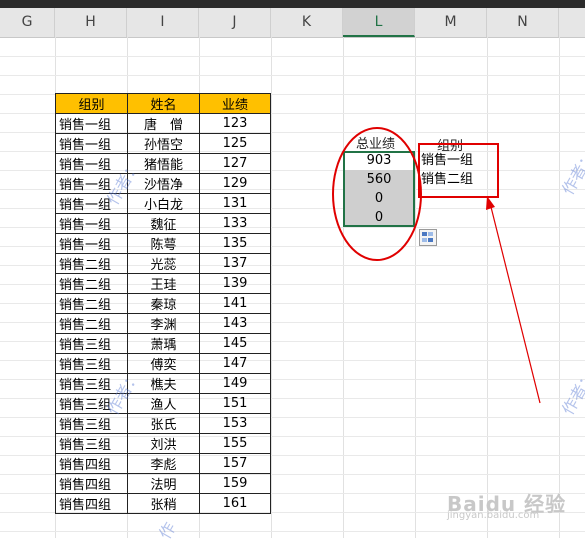  Describe the element at coordinates (490, 203) in the screenshot. I see `red-arrow-head-icon` at that location.